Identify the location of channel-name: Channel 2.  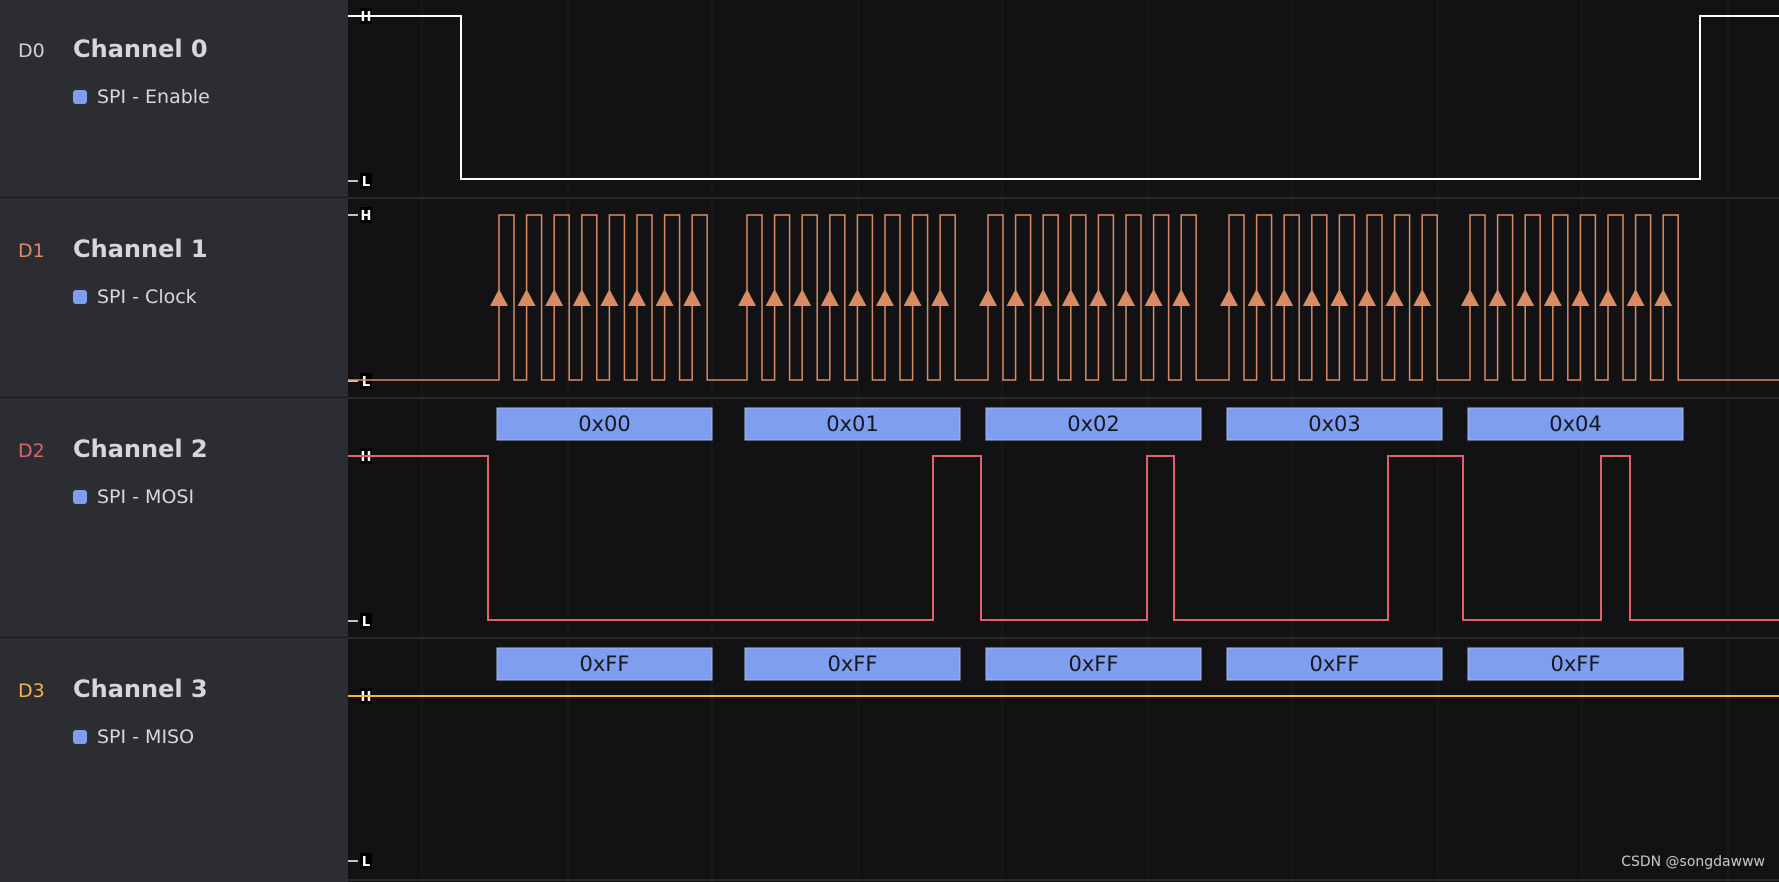
(140, 449).